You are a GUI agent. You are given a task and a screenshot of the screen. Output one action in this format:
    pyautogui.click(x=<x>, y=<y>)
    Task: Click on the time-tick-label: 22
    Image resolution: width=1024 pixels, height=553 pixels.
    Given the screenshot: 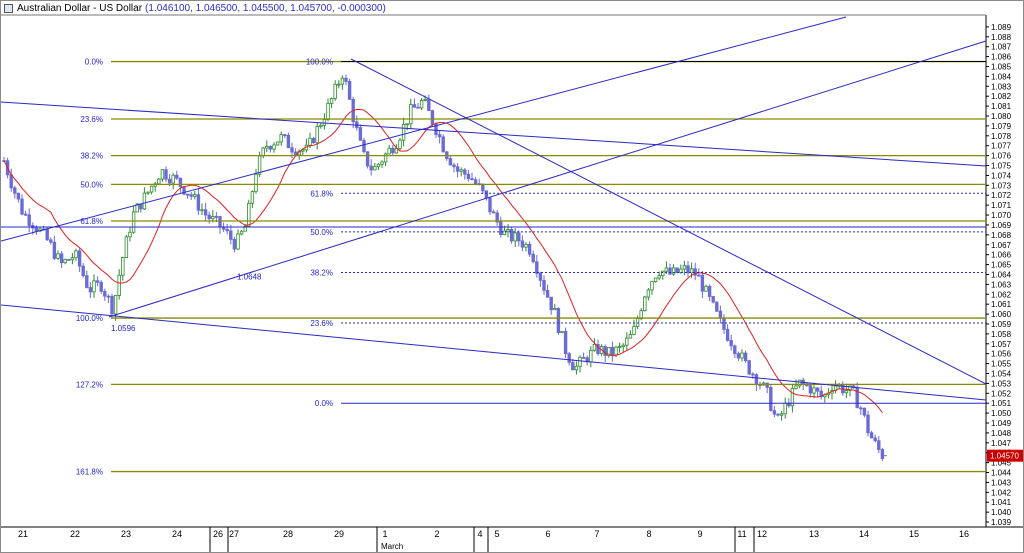 What is the action you would take?
    pyautogui.click(x=75, y=534)
    